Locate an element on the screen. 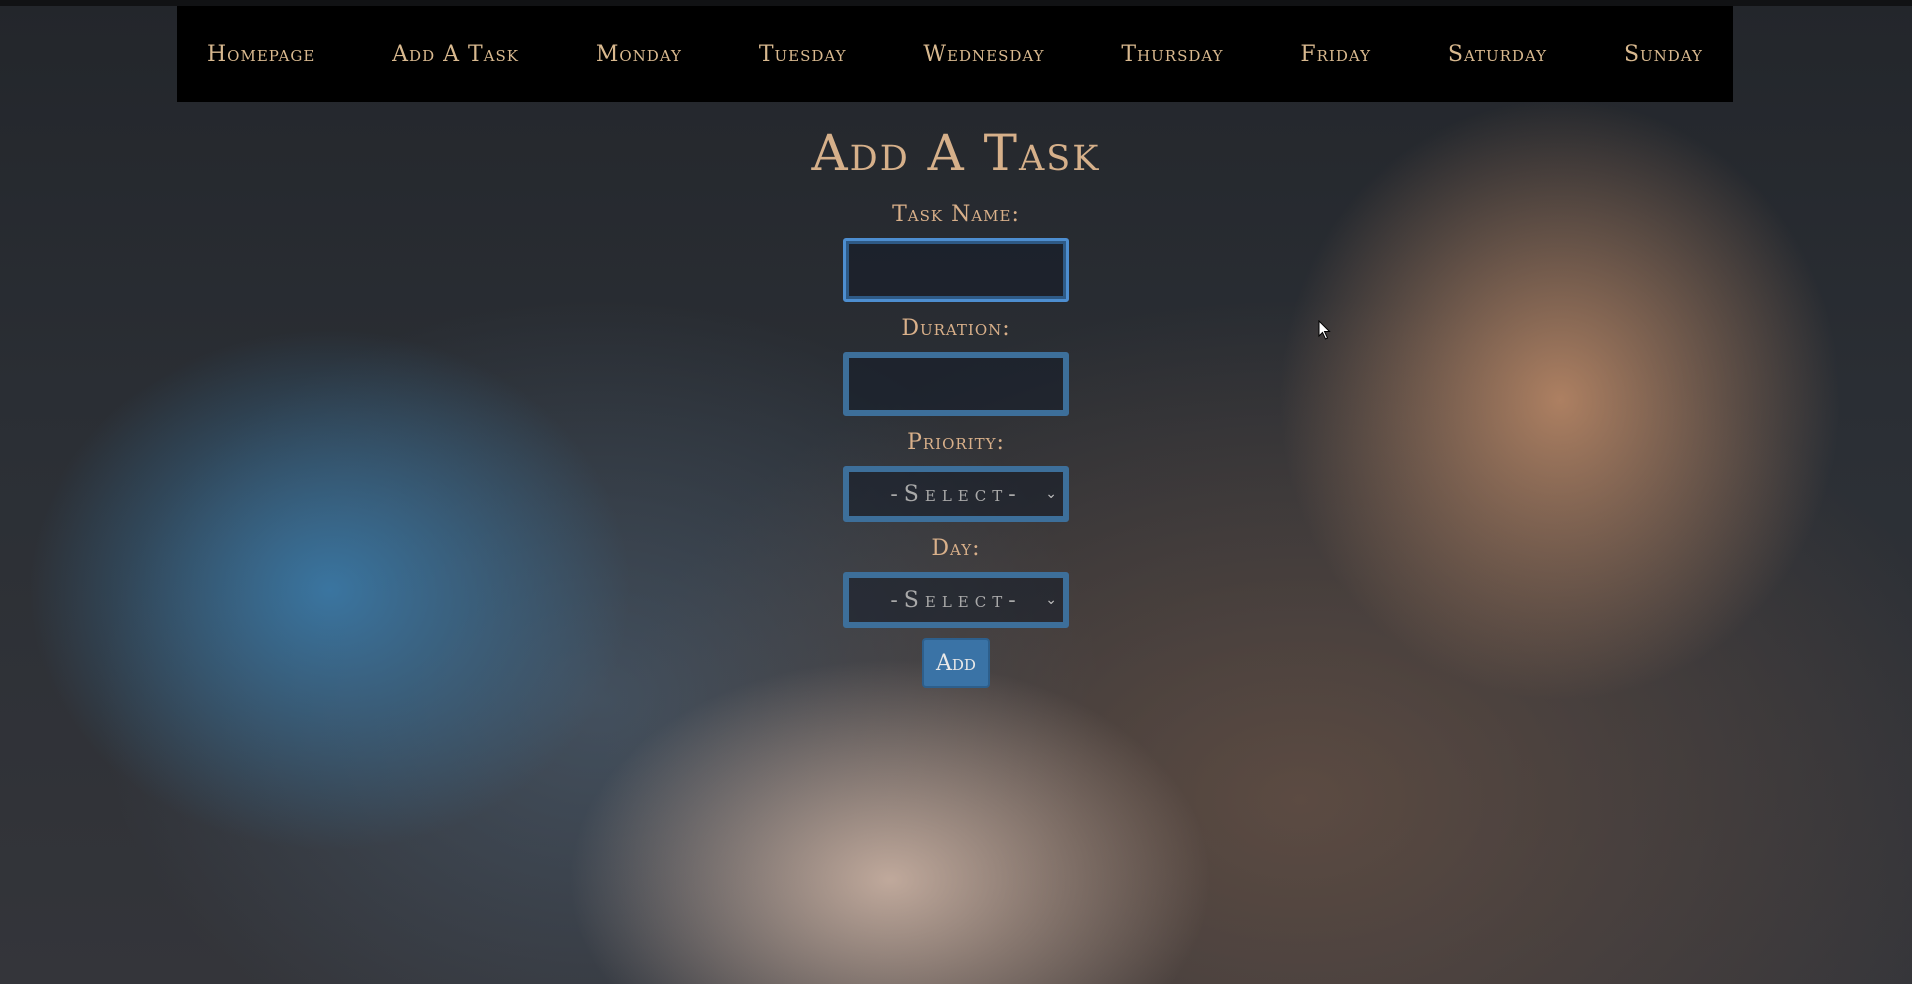 The width and height of the screenshot is (1912, 984). nav-link-homepage: Homepage is located at coordinates (261, 54).